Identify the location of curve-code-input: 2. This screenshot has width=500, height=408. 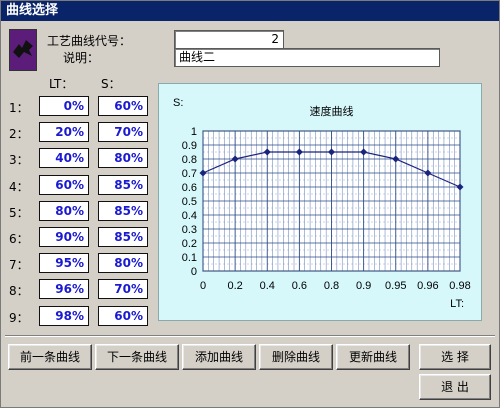
(229, 39).